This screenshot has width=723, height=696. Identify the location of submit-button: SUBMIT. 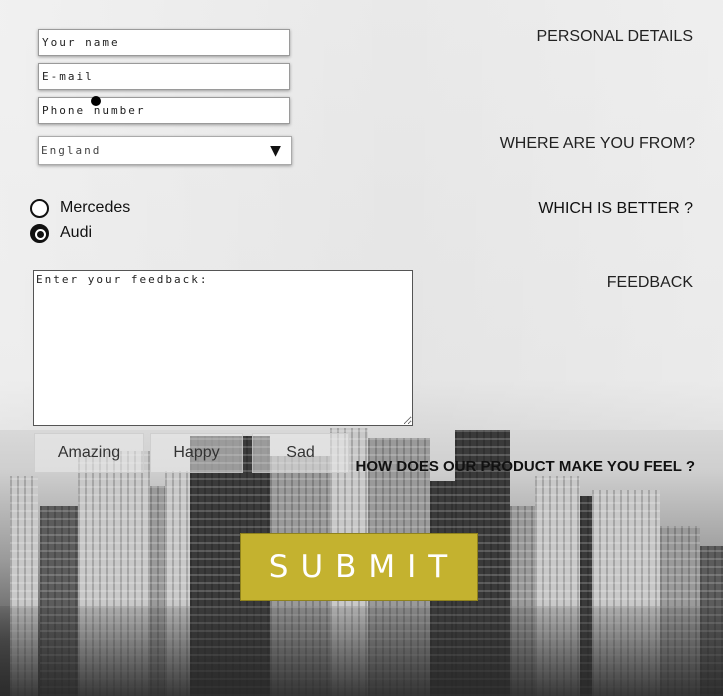
(359, 567).